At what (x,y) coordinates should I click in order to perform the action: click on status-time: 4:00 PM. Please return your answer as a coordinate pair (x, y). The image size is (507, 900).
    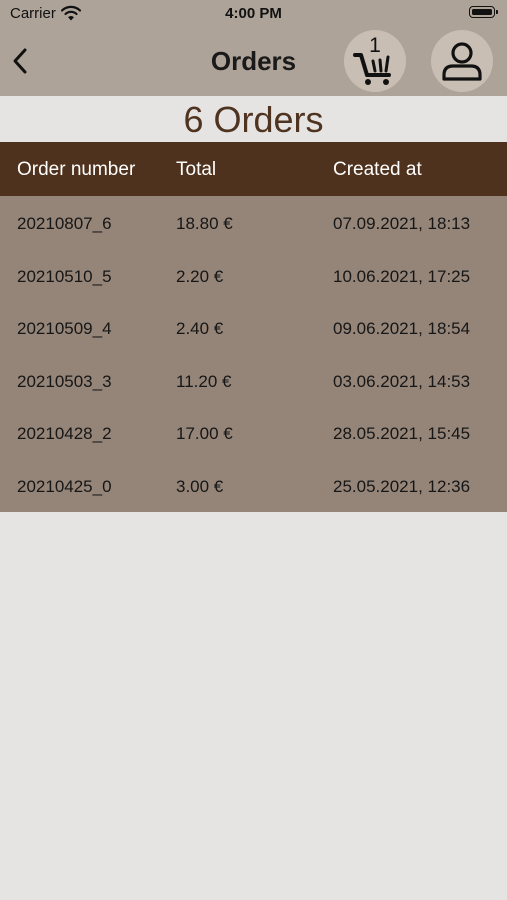
    Looking at the image, I should click on (253, 13).